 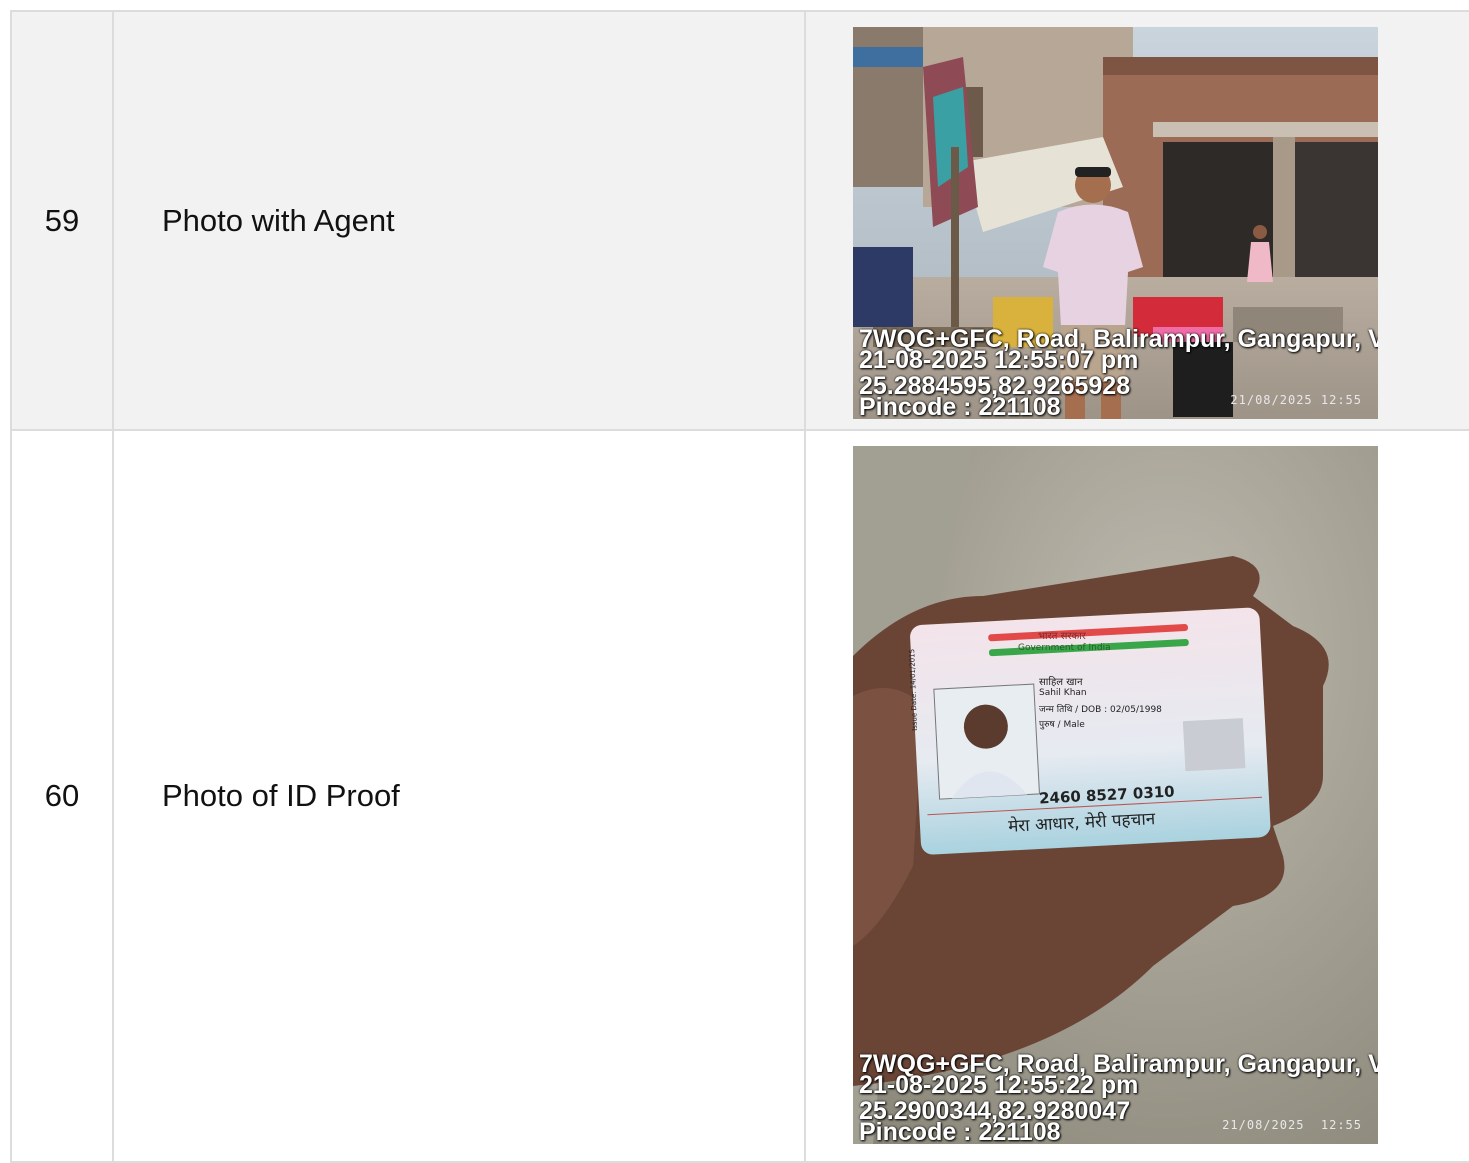 I want to click on card-gov-hindi: भारत सरकार, so click(x=1062, y=636).